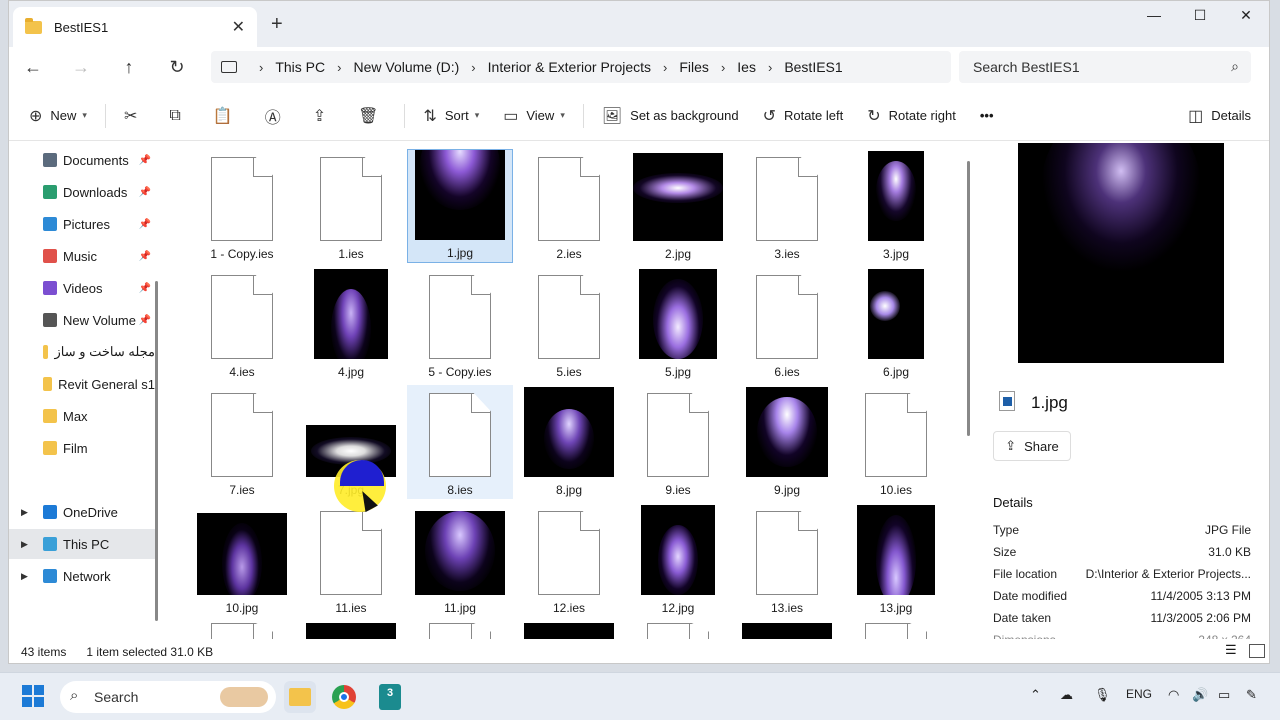 The image size is (1280, 720). I want to click on close-window-button: ✕, so click(1246, 15).